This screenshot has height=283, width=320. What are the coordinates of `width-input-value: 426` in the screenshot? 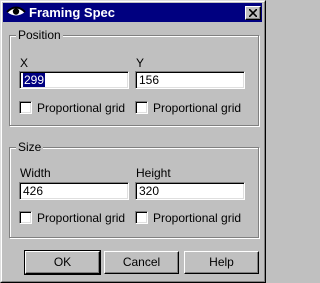 It's located at (33, 191).